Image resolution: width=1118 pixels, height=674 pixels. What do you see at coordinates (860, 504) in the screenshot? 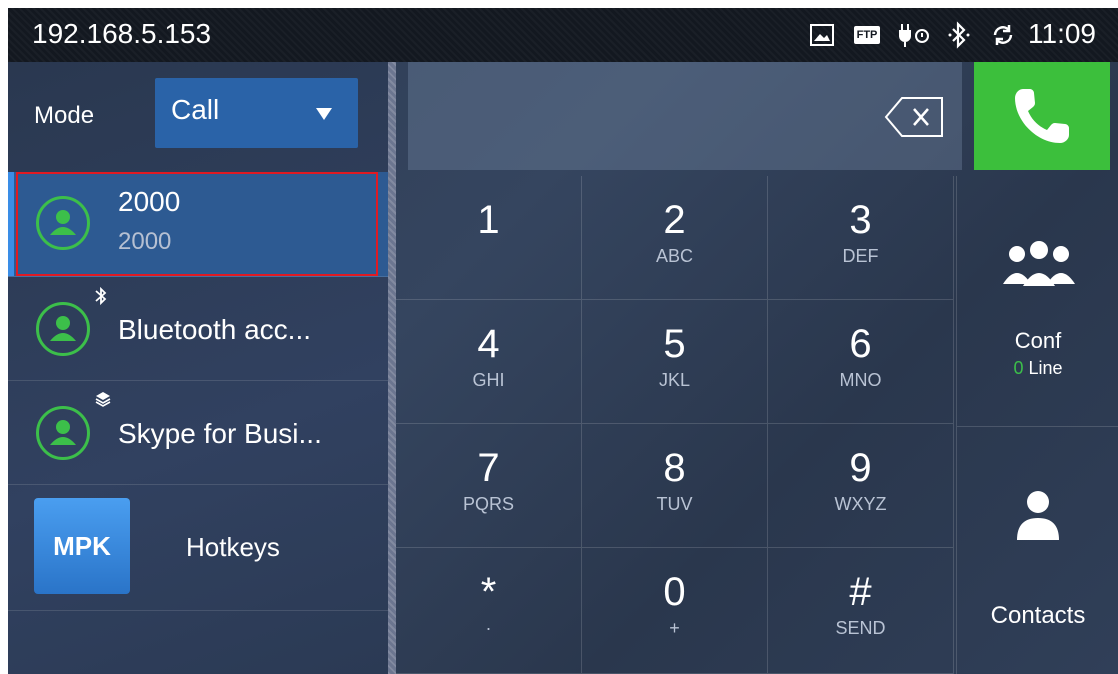
I see `key-letters: WXYZ` at bounding box center [860, 504].